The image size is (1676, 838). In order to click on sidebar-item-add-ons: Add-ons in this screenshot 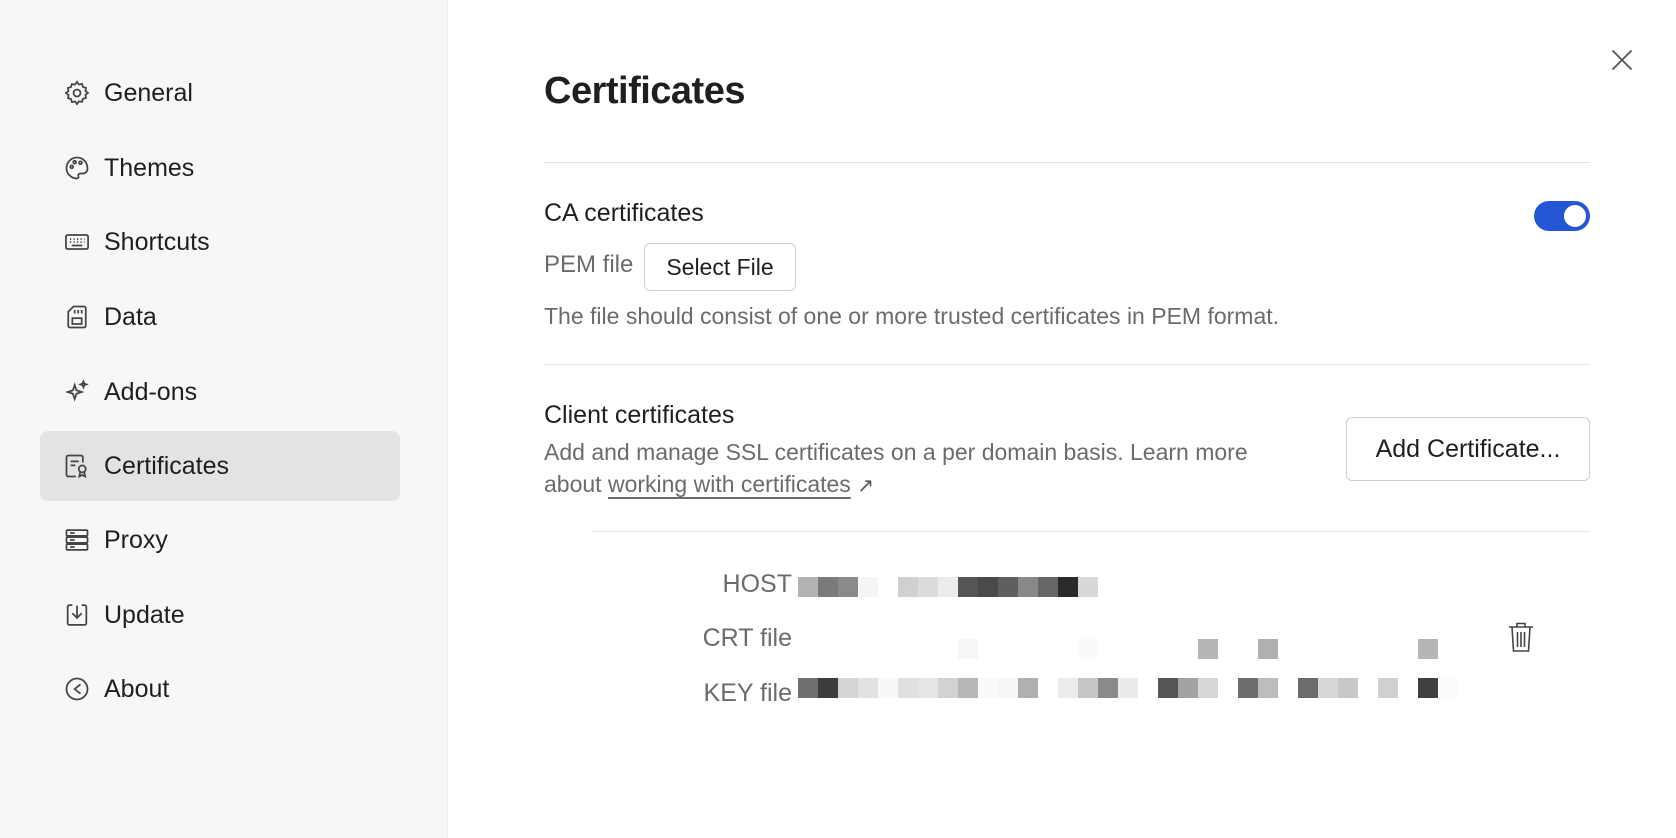, I will do `click(220, 392)`.